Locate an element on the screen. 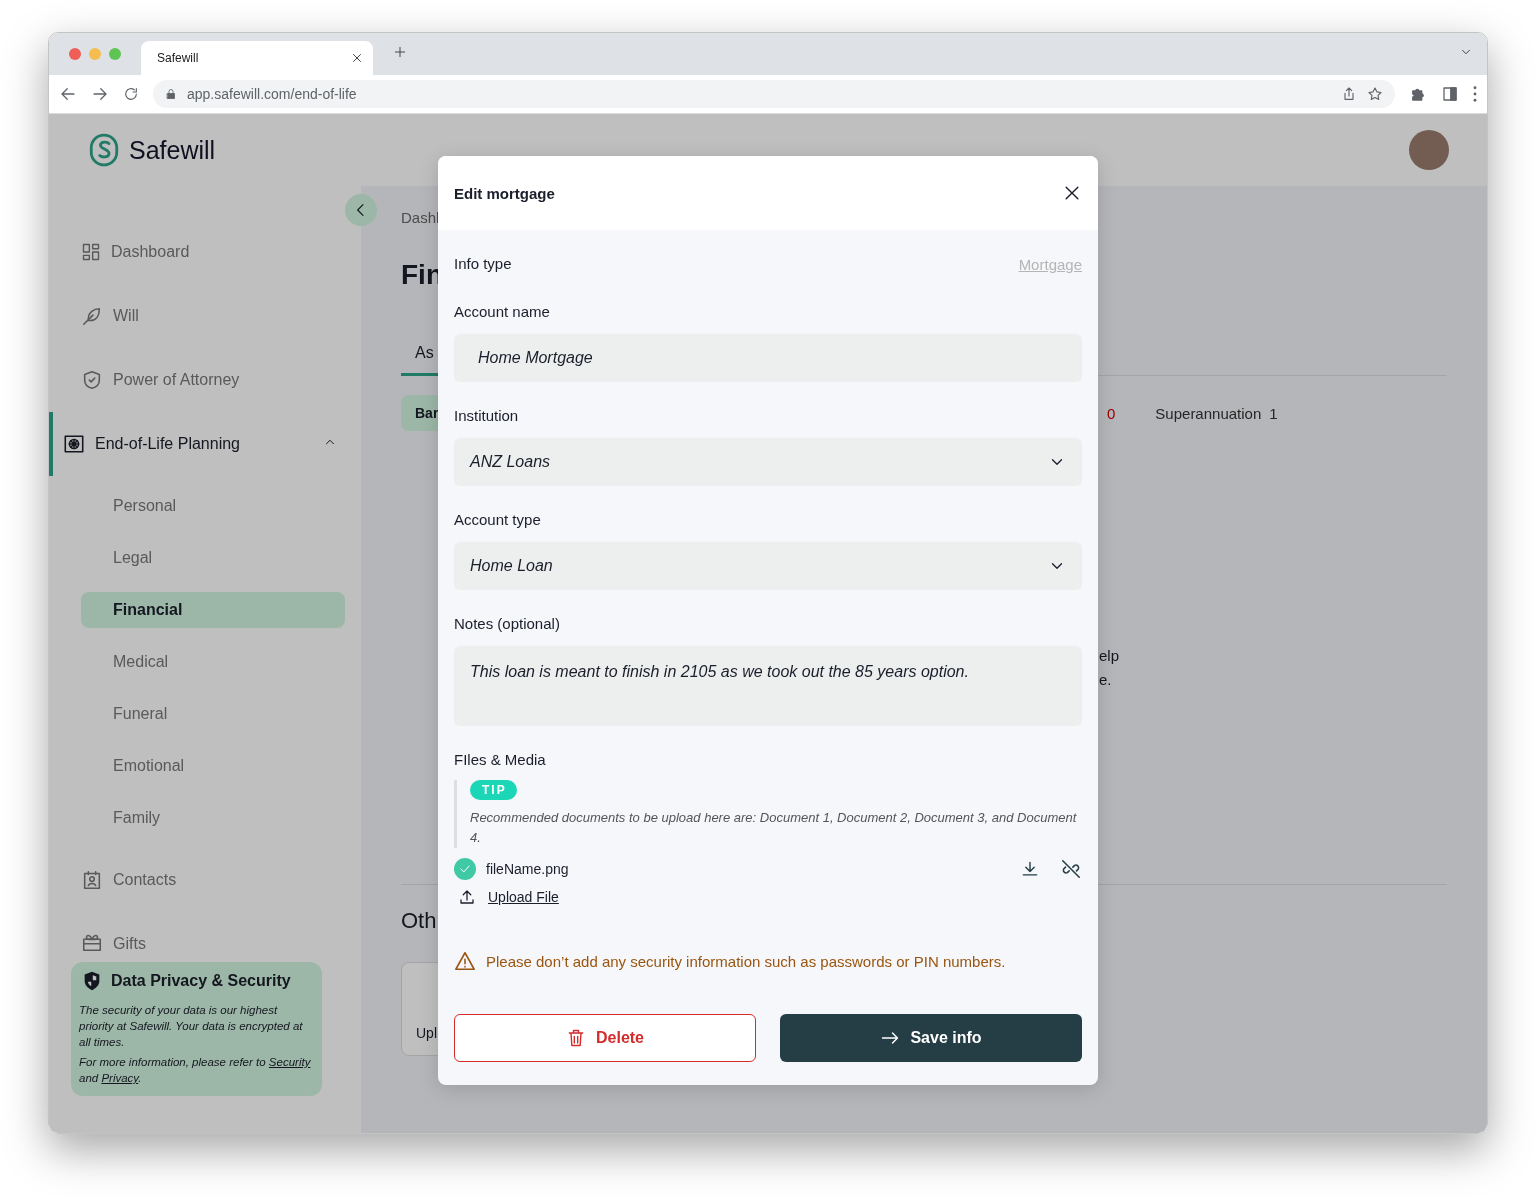 This screenshot has width=1536, height=1199. select-field: ANZ Loans is located at coordinates (768, 462).